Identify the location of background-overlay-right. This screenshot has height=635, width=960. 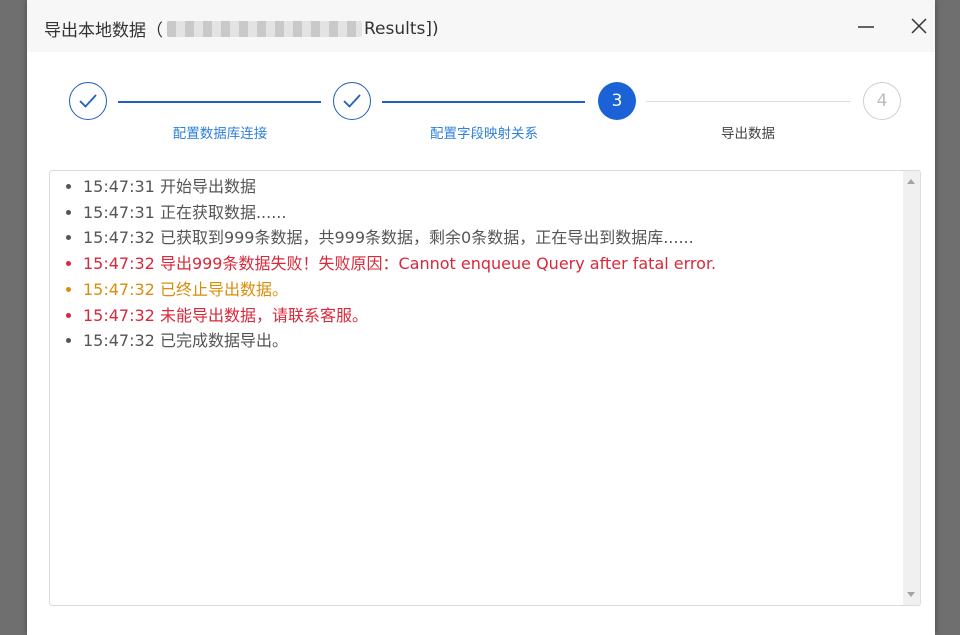
(947, 317).